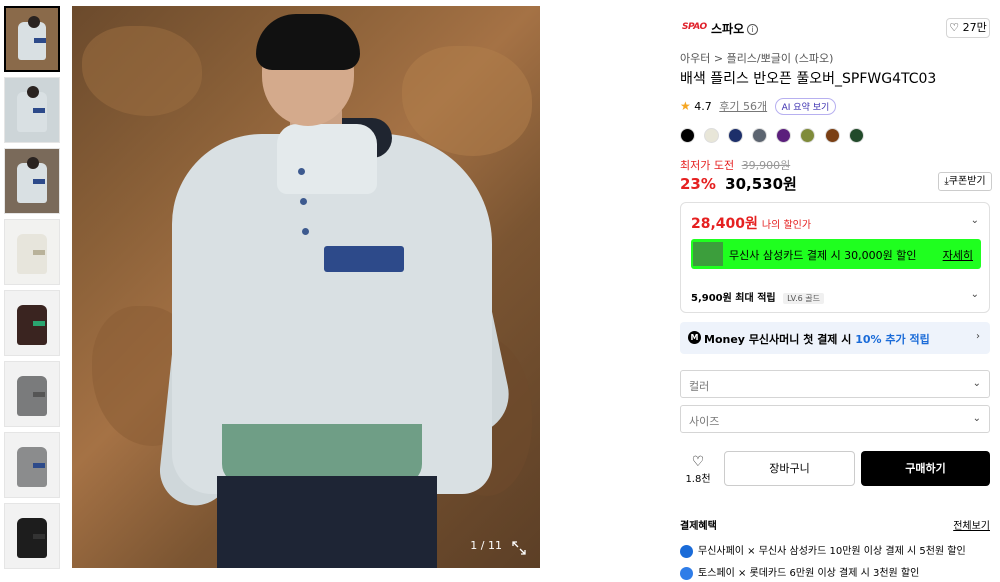 The width and height of the screenshot is (1000, 582). Describe the element at coordinates (978, 336) in the screenshot. I see `chevron-right-icon: ›` at that location.